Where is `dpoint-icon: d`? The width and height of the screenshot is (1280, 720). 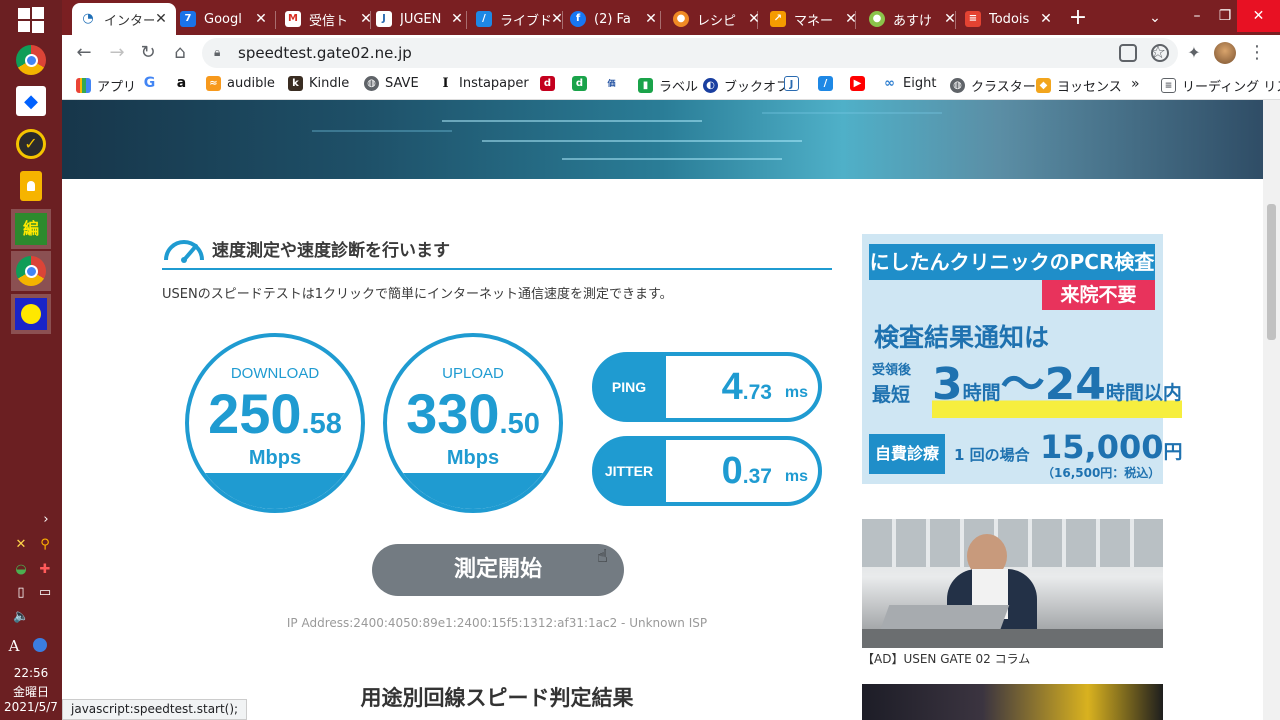
dpoint-icon: d is located at coordinates (579, 83).